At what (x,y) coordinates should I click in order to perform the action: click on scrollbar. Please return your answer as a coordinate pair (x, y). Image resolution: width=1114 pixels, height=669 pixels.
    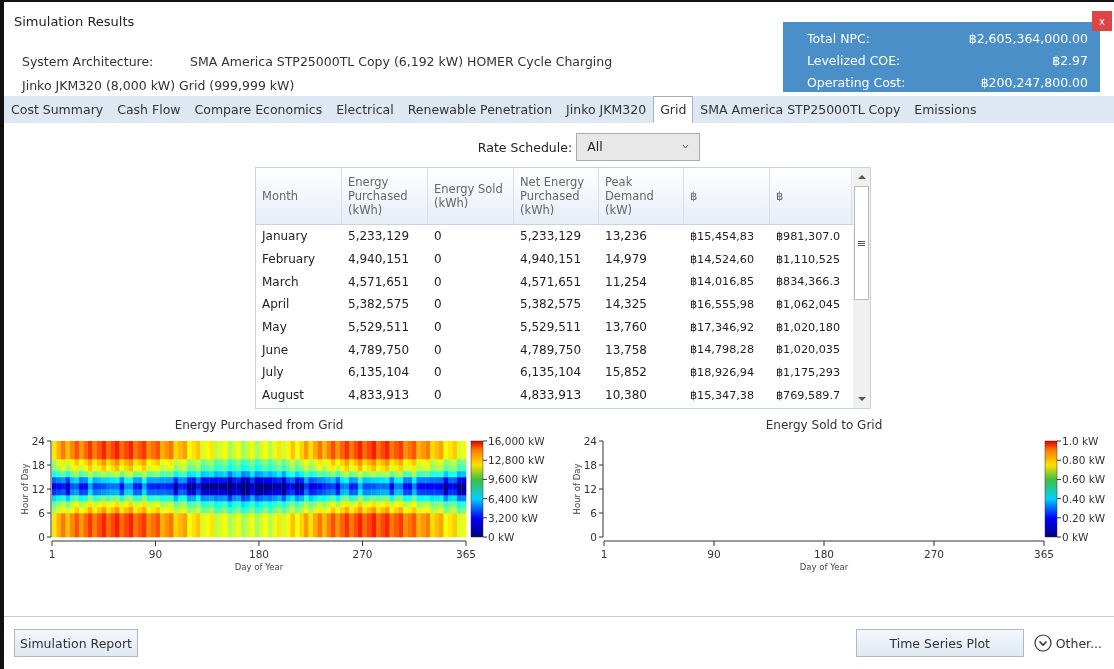
    Looking at the image, I should click on (861, 288).